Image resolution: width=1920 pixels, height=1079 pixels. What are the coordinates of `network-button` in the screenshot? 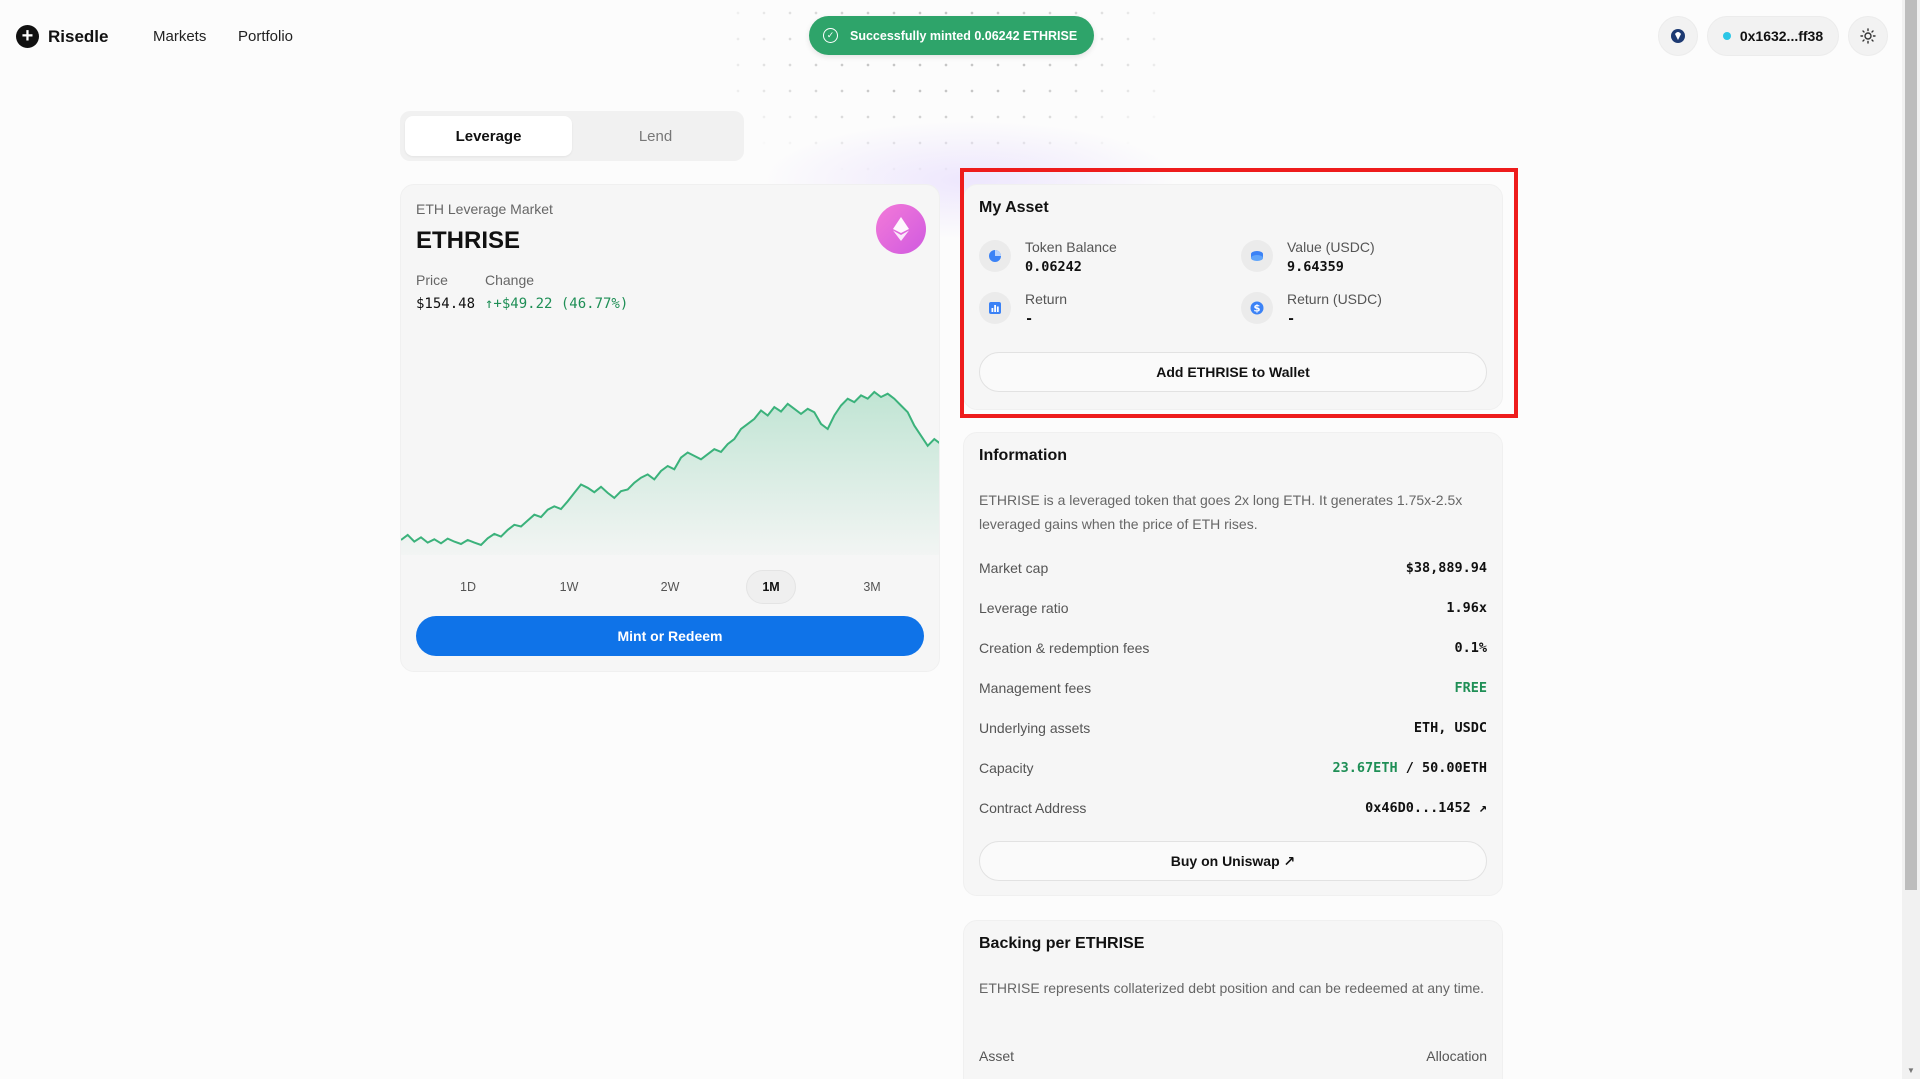 It's located at (1678, 36).